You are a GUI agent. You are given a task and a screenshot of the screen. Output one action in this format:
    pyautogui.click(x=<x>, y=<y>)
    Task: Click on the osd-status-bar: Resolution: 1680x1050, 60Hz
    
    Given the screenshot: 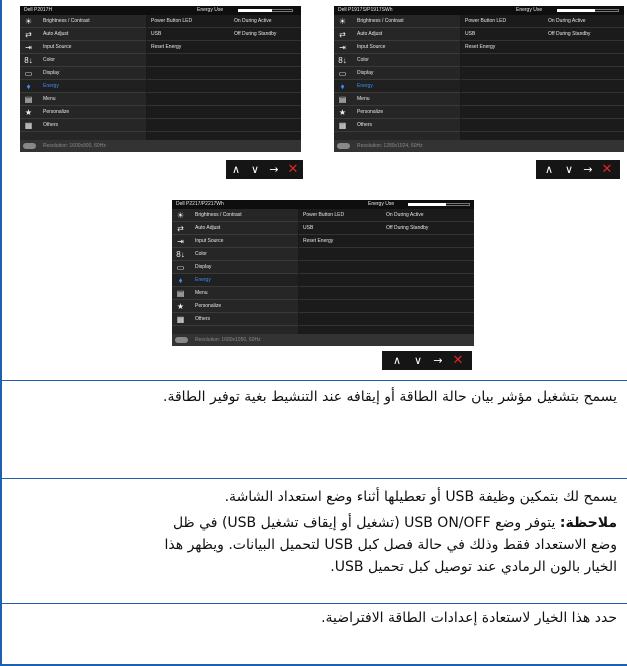 What is the action you would take?
    pyautogui.click(x=323, y=340)
    